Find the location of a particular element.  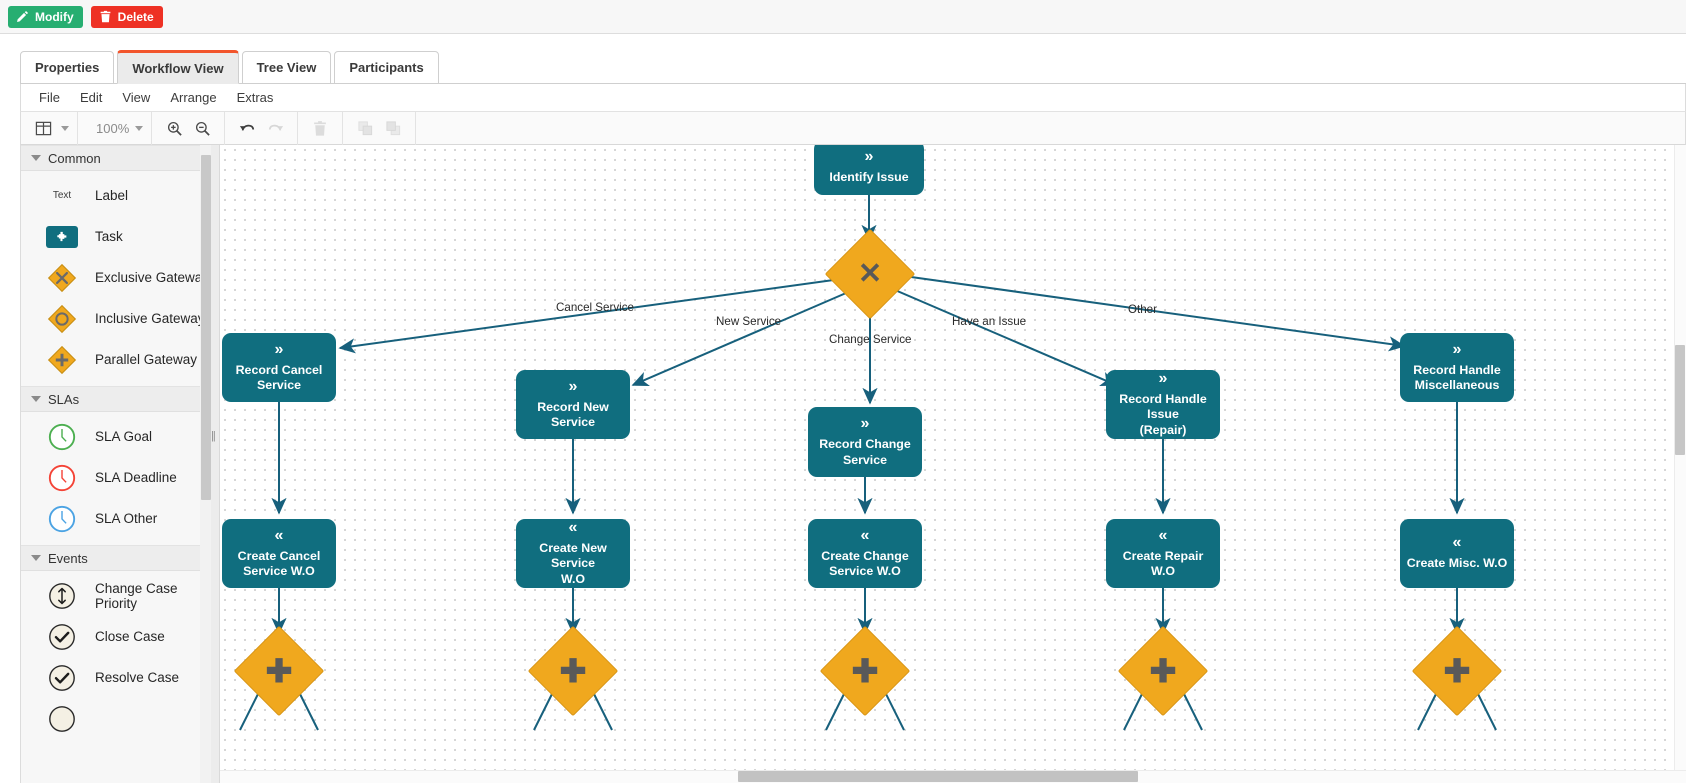

menu-label: Extras is located at coordinates (255, 97).